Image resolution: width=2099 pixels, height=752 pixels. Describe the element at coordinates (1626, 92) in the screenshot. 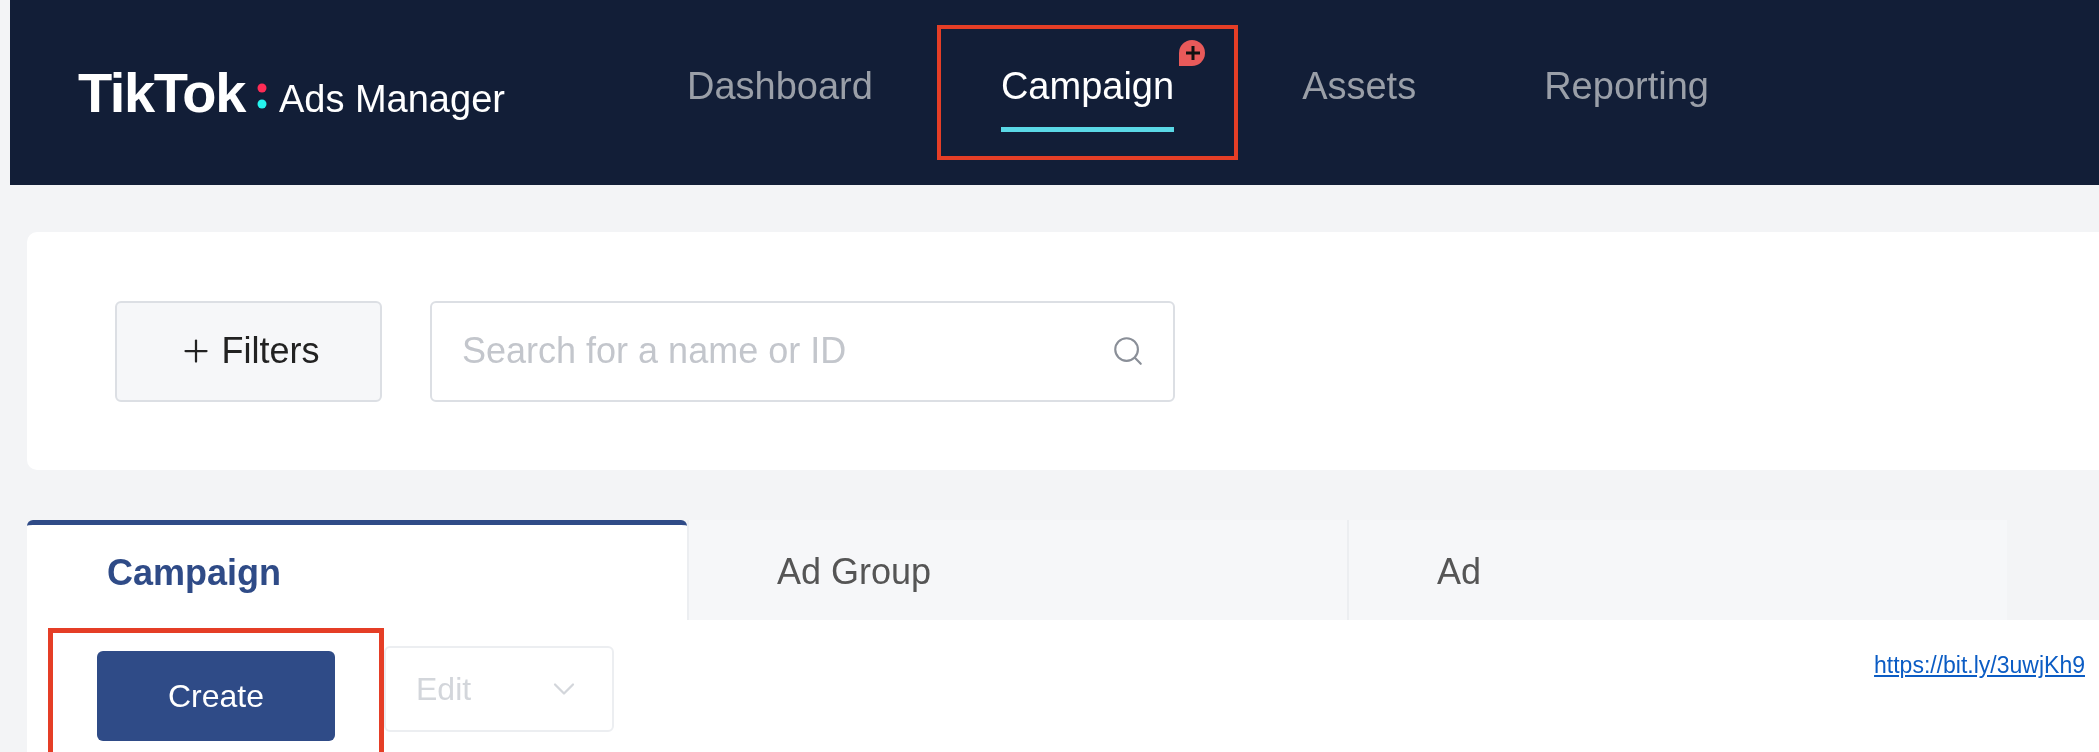

I see `nav-tab: Reporting` at that location.